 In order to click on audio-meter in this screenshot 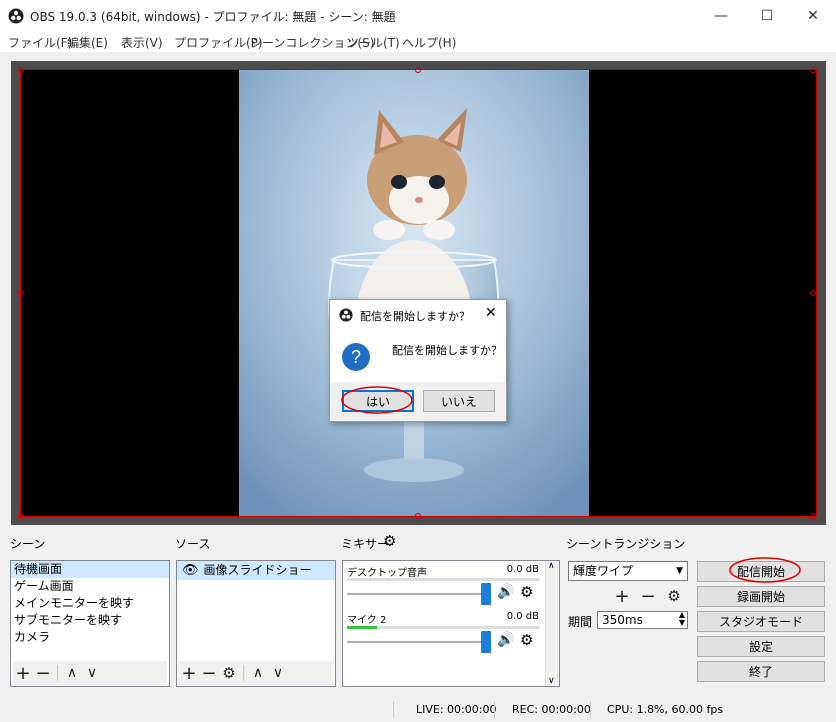, I will do `click(443, 579)`.